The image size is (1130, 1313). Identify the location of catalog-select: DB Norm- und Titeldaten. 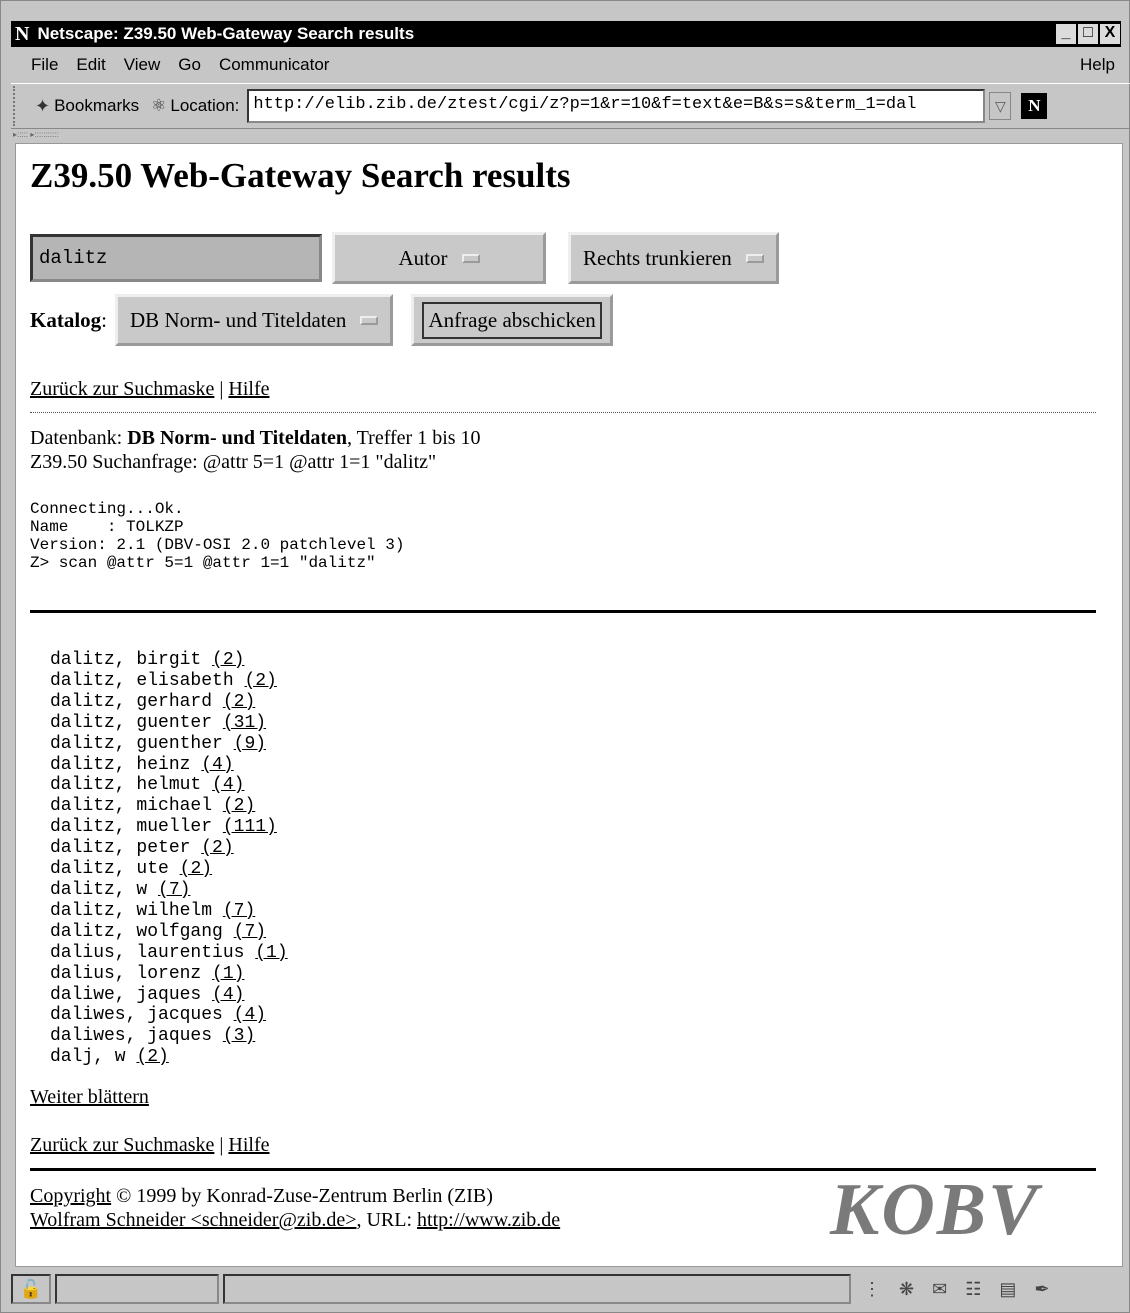
(254, 320).